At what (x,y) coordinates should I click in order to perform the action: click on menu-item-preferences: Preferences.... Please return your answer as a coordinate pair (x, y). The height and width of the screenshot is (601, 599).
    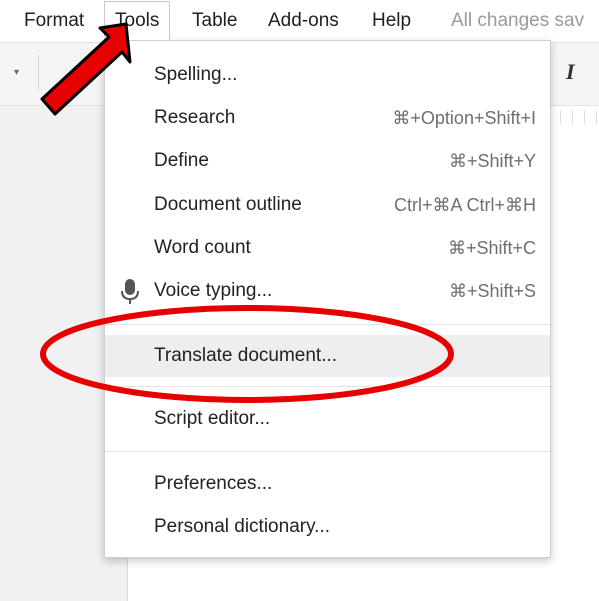
    Looking at the image, I should click on (327, 484).